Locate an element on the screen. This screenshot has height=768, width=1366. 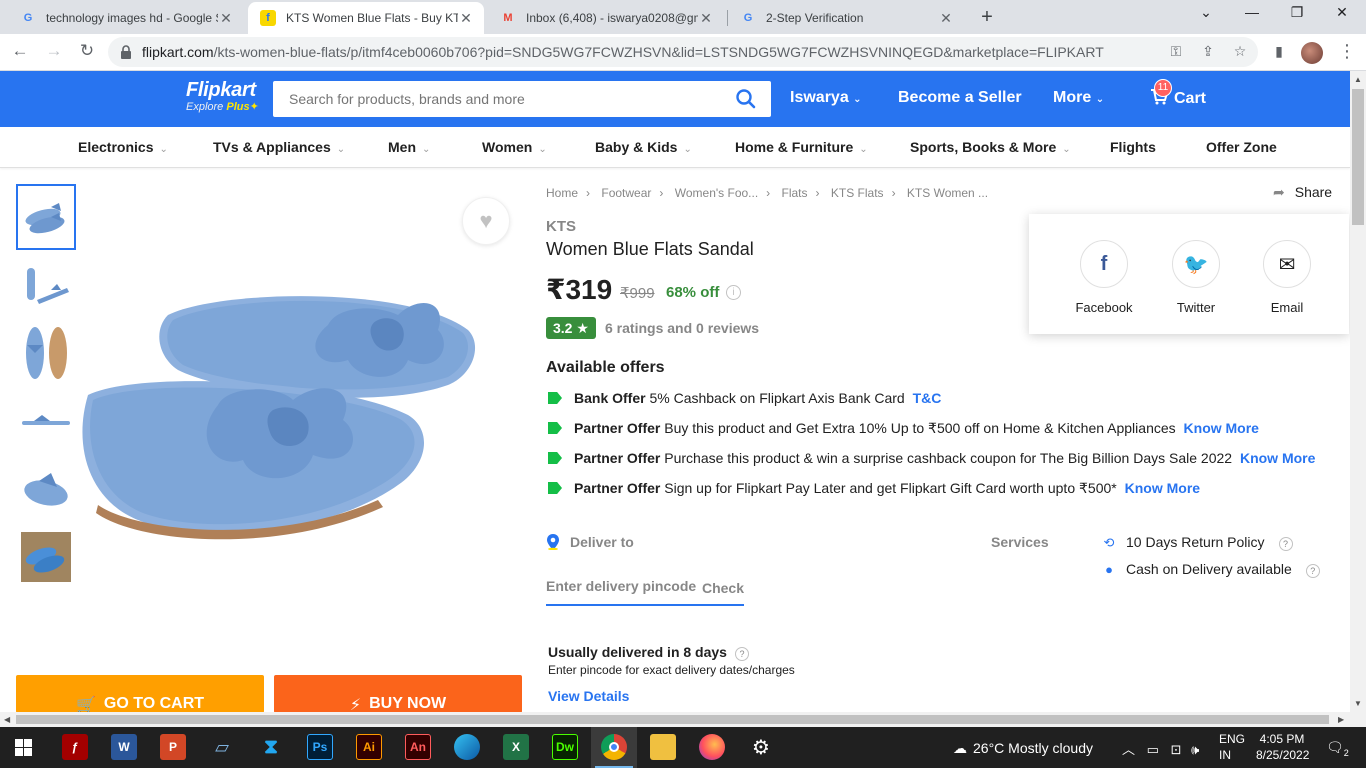
vertical-scrollbar: ▲ ▼ is located at coordinates (1358, 391).